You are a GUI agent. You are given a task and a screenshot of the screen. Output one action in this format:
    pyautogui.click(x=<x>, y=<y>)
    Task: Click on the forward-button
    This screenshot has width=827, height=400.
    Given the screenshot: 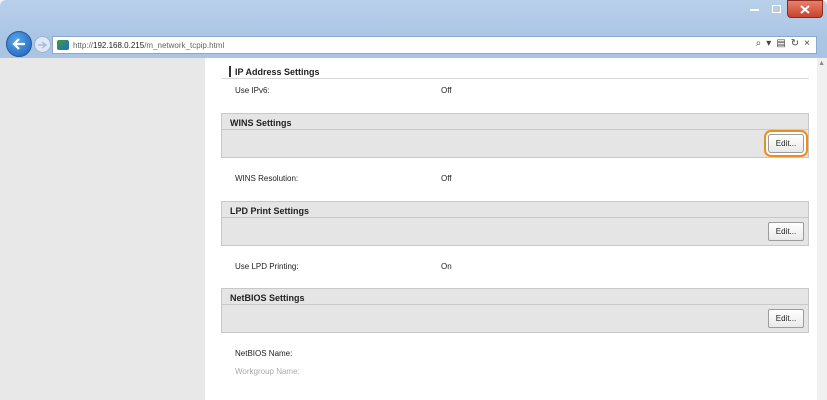 What is the action you would take?
    pyautogui.click(x=42, y=44)
    